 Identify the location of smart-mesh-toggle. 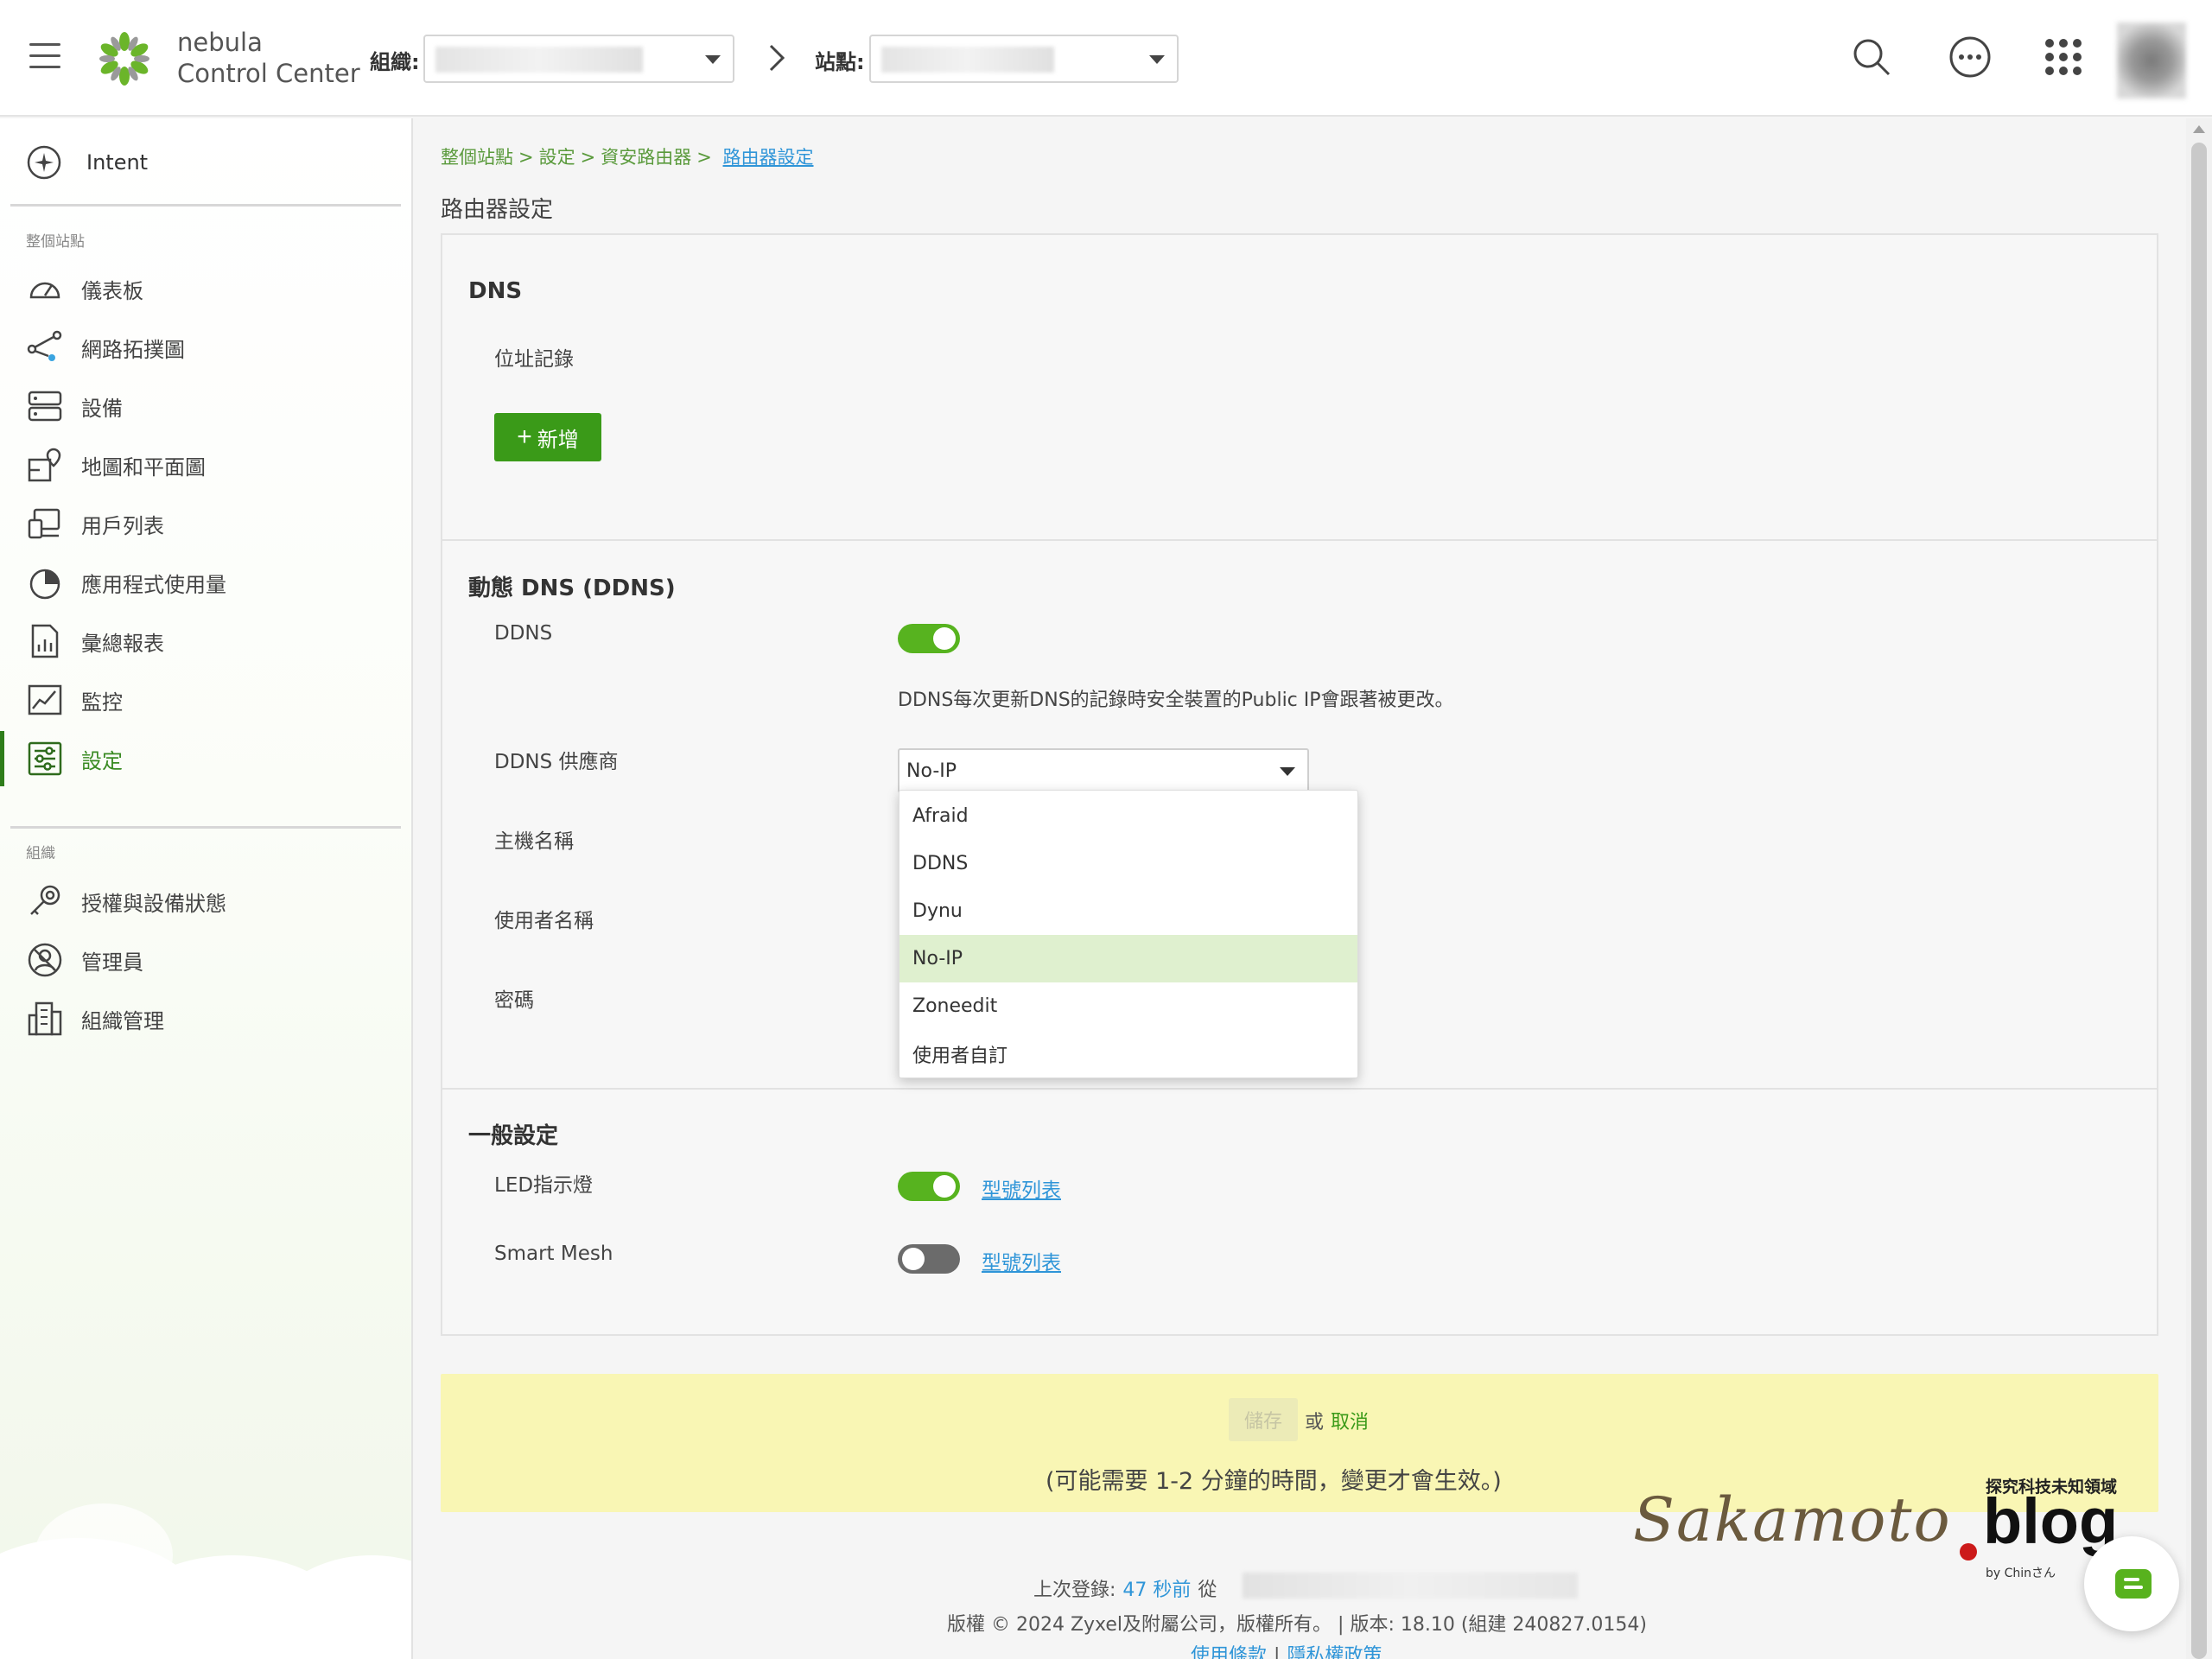
(929, 1259).